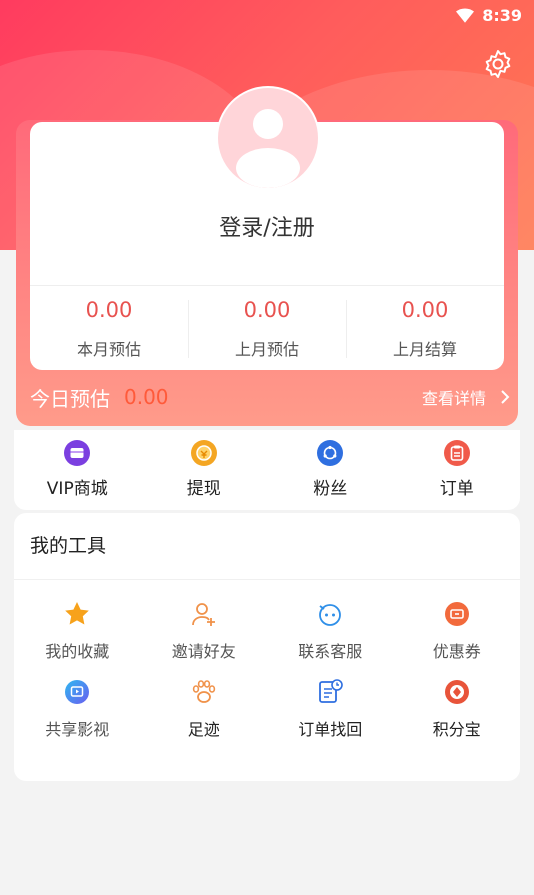 The height and width of the screenshot is (895, 534). I want to click on avatar-placeholder, so click(268, 138).